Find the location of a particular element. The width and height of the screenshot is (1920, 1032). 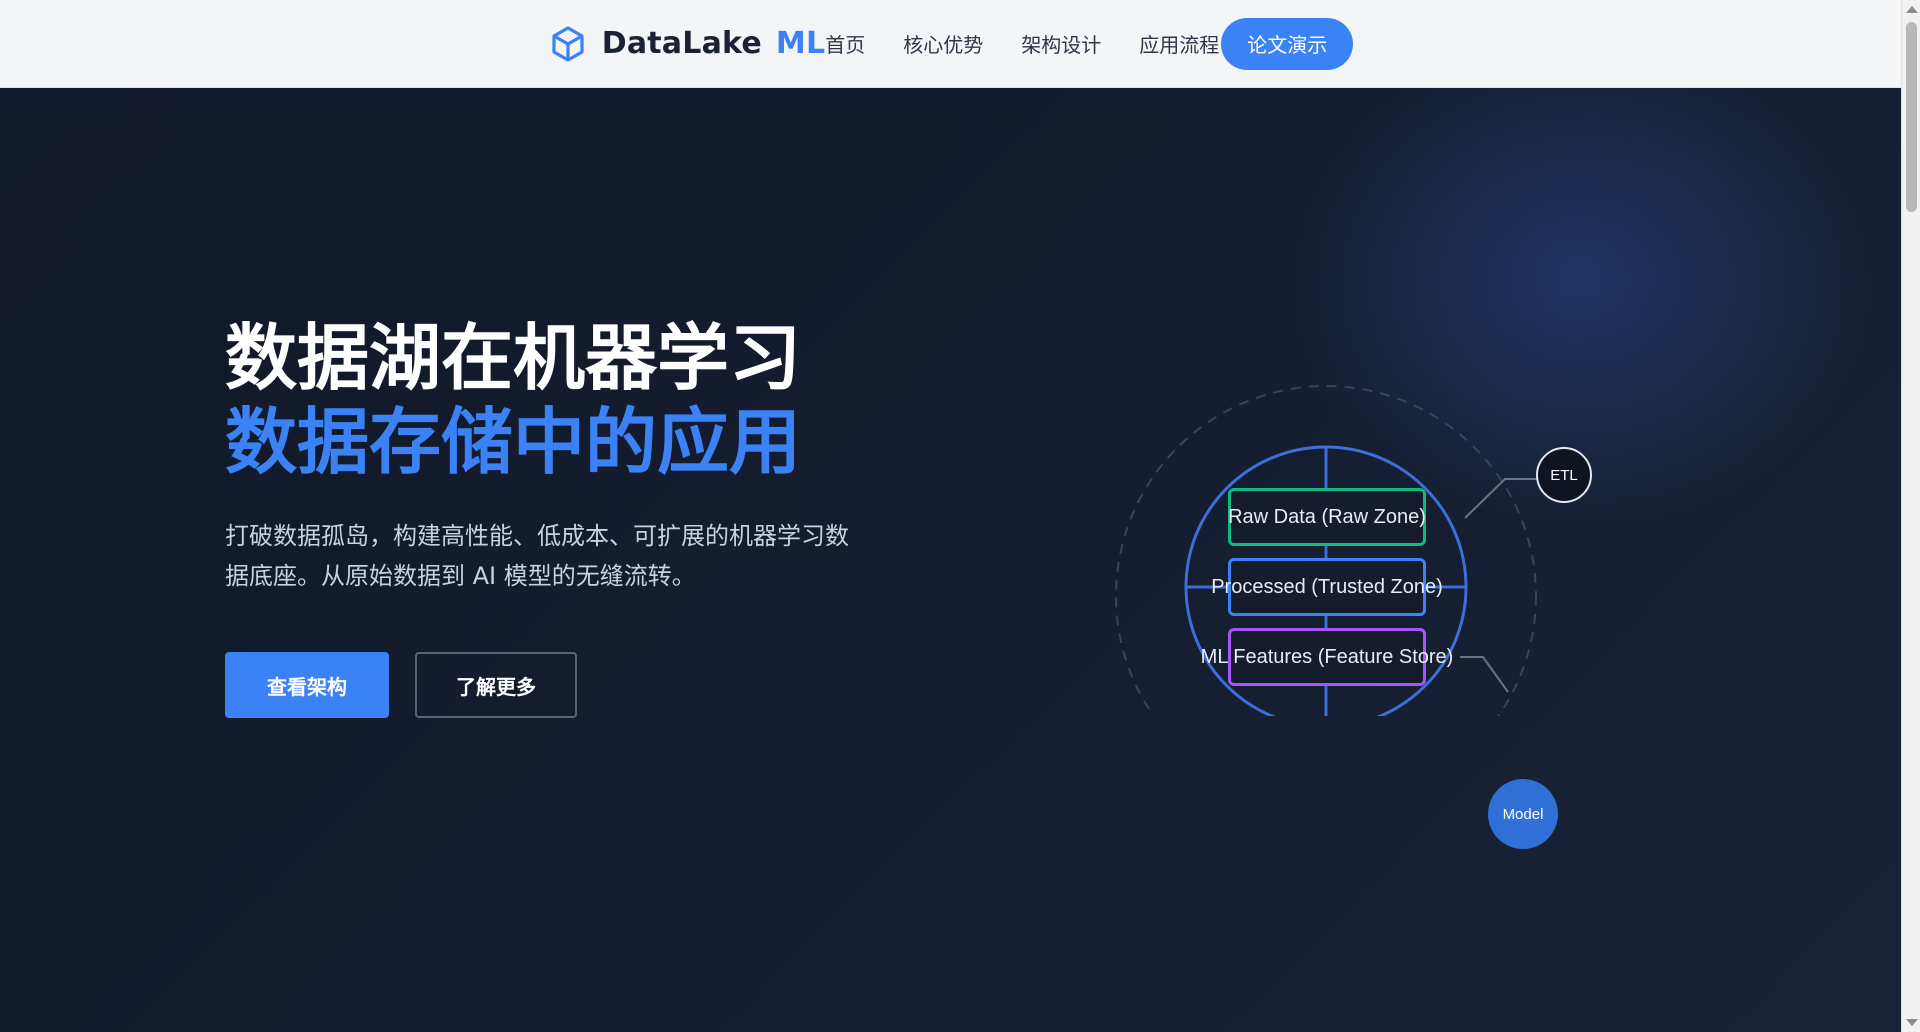

top-navbar: DataLake ML 首页 核心优势 架构设计 应用流程 论文演示 is located at coordinates (950, 44).